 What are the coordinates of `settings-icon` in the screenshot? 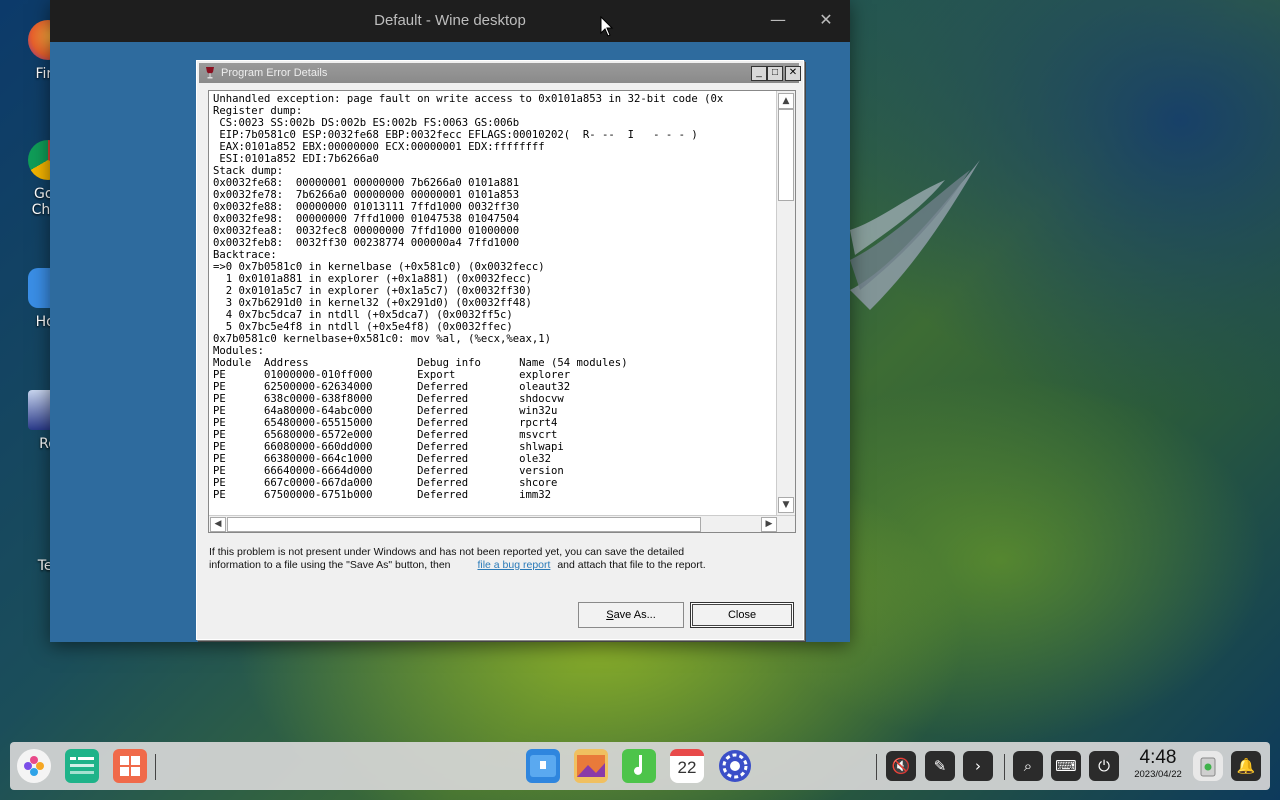 It's located at (735, 766).